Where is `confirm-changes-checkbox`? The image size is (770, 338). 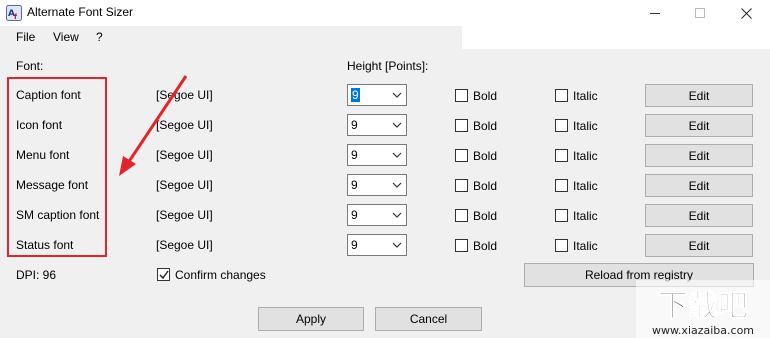
confirm-changes-checkbox is located at coordinates (163, 274).